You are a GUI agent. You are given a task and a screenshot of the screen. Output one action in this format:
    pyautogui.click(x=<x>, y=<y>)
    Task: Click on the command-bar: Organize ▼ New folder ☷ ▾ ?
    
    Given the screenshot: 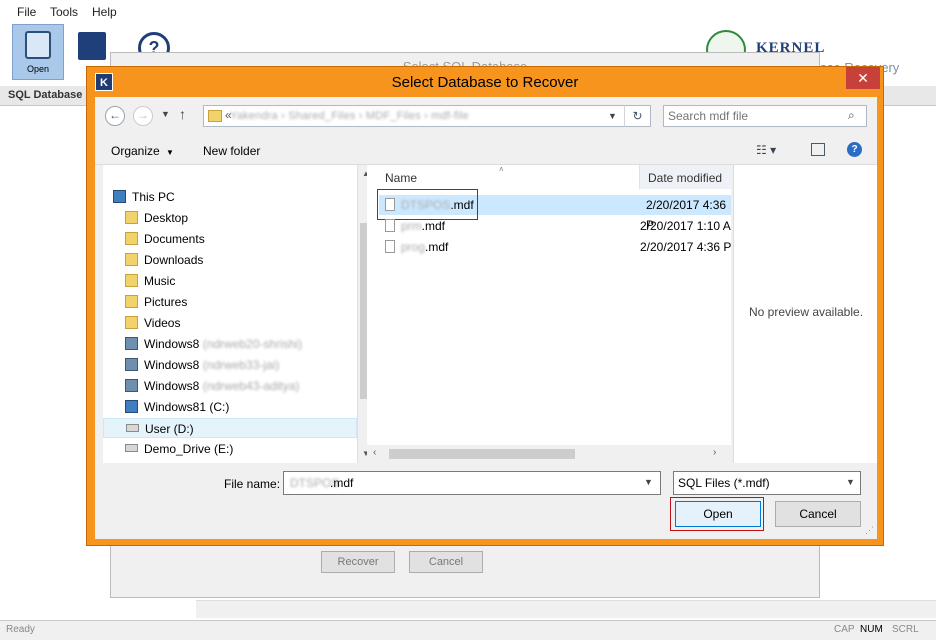 What is the action you would take?
    pyautogui.click(x=486, y=151)
    